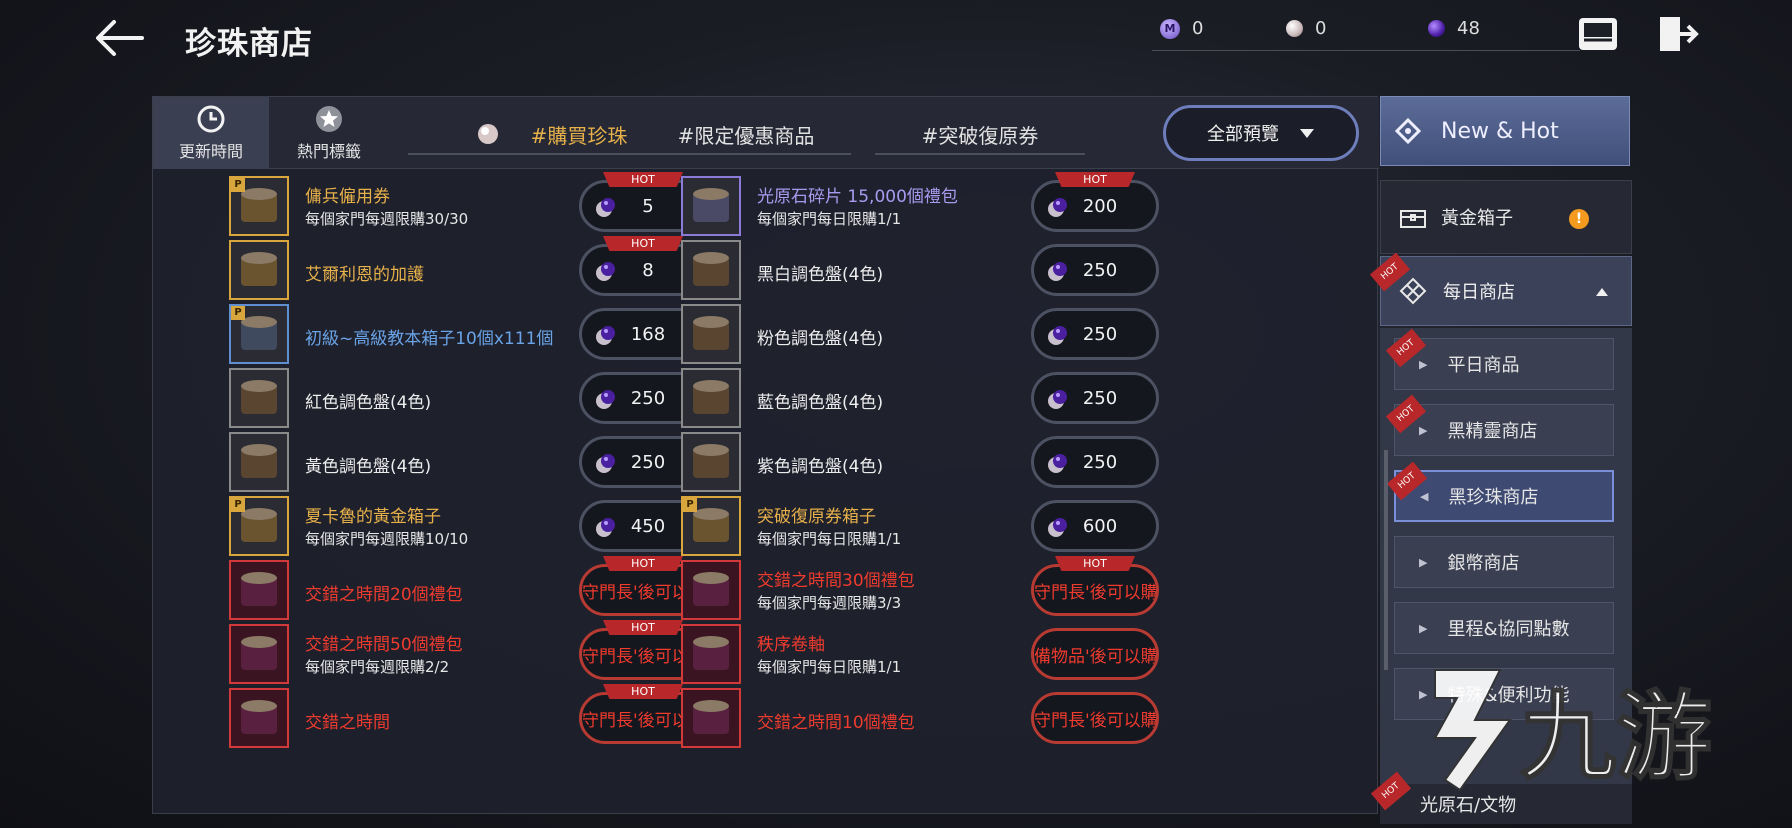  I want to click on pearl-icon, so click(1294, 28).